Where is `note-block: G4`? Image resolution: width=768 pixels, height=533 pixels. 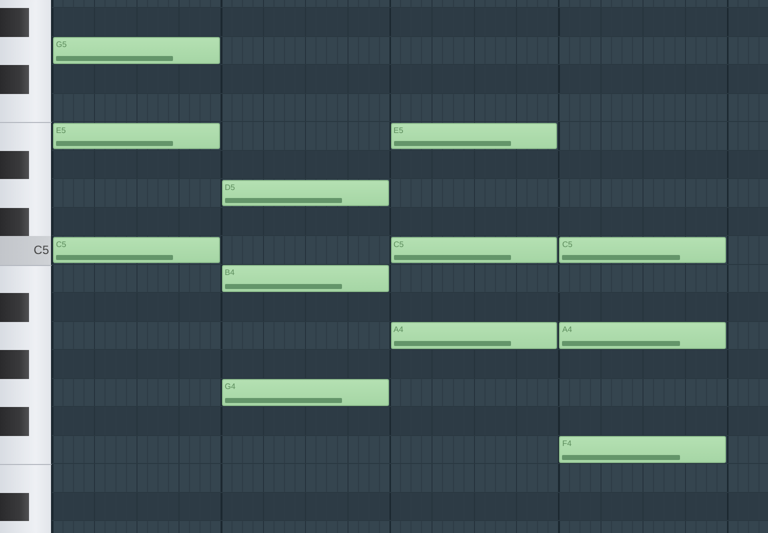 note-block: G4 is located at coordinates (305, 392).